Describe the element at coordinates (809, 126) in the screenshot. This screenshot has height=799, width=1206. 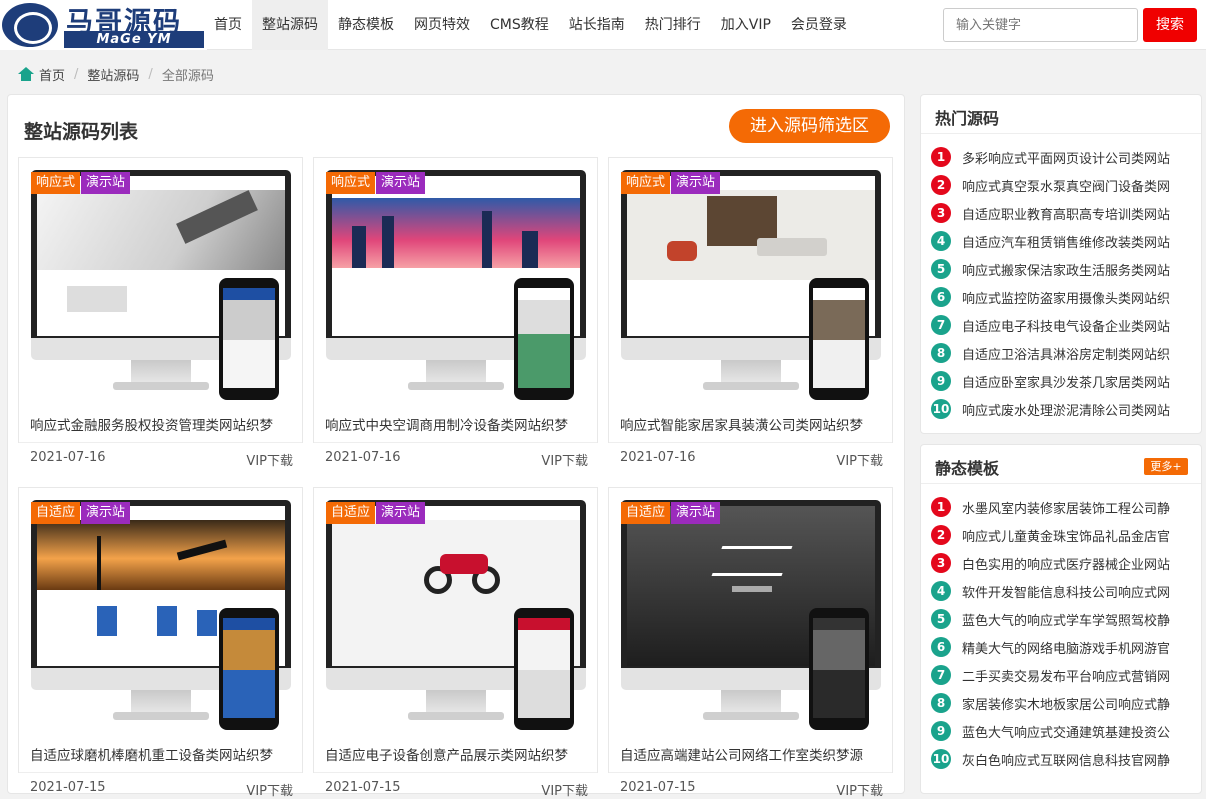
I see `filter-zone-button: 进入源码筛选区` at that location.